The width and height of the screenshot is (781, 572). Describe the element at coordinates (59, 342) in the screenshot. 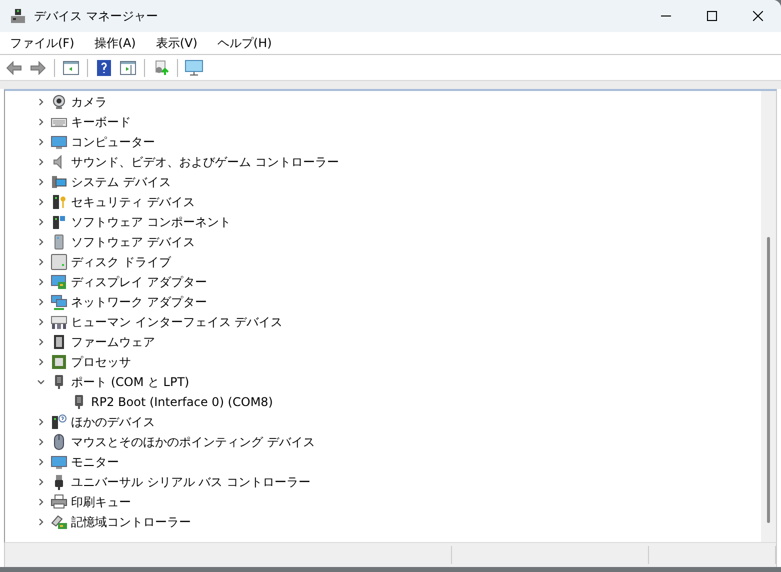

I see `chip-icon` at that location.